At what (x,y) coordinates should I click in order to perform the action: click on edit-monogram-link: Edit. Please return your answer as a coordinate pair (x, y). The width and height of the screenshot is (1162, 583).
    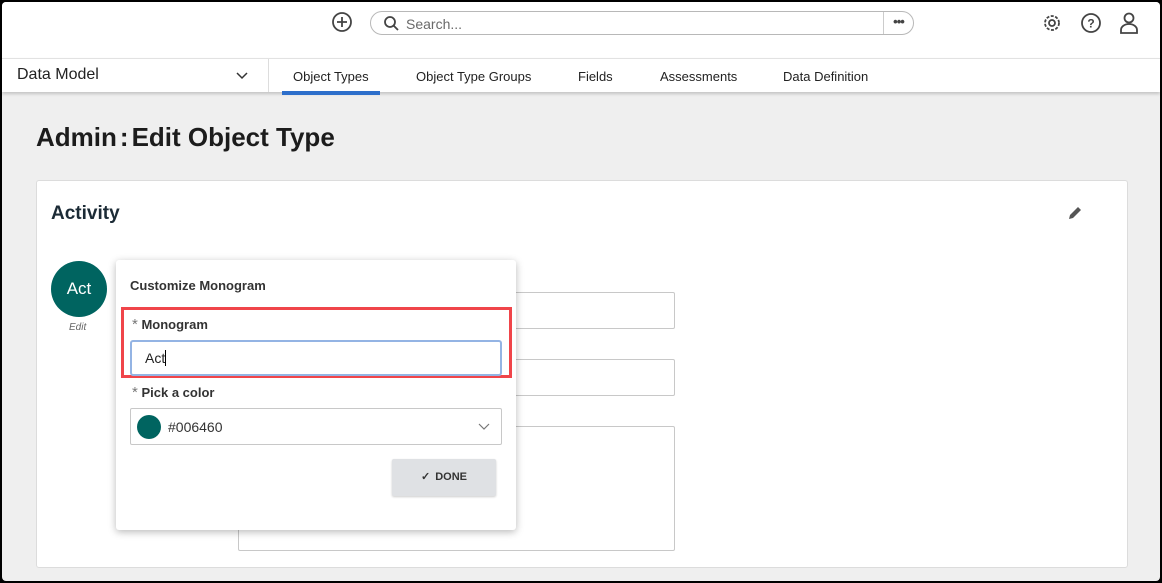
    Looking at the image, I should click on (77, 327).